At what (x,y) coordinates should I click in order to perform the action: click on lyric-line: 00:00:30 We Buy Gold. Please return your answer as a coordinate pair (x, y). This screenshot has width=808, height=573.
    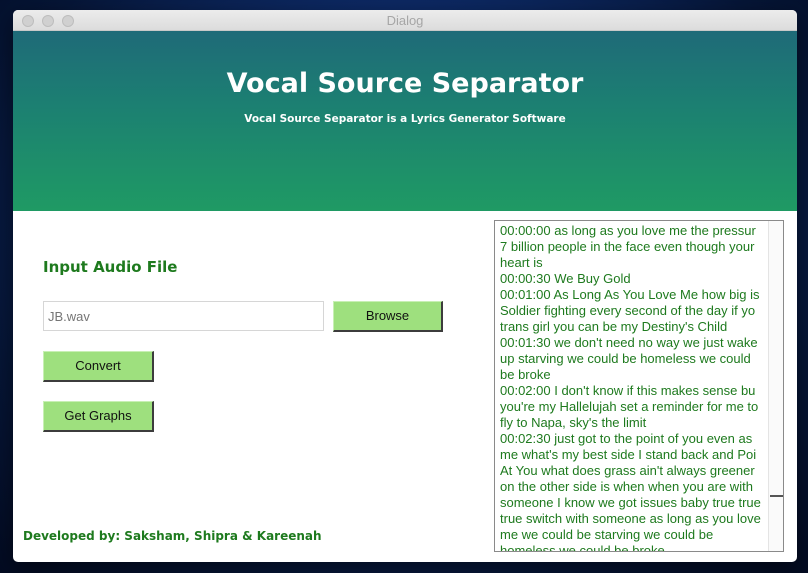
    Looking at the image, I should click on (565, 278).